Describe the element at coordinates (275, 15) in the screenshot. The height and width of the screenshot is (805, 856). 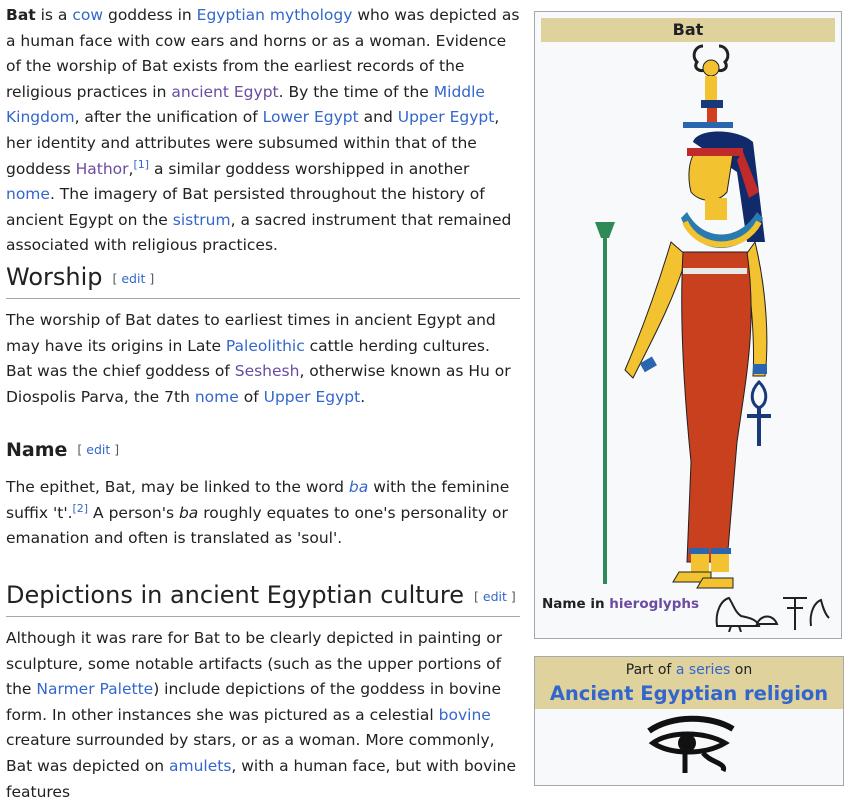
I see `link-egyptian-mythology: Egyptian mythology` at that location.